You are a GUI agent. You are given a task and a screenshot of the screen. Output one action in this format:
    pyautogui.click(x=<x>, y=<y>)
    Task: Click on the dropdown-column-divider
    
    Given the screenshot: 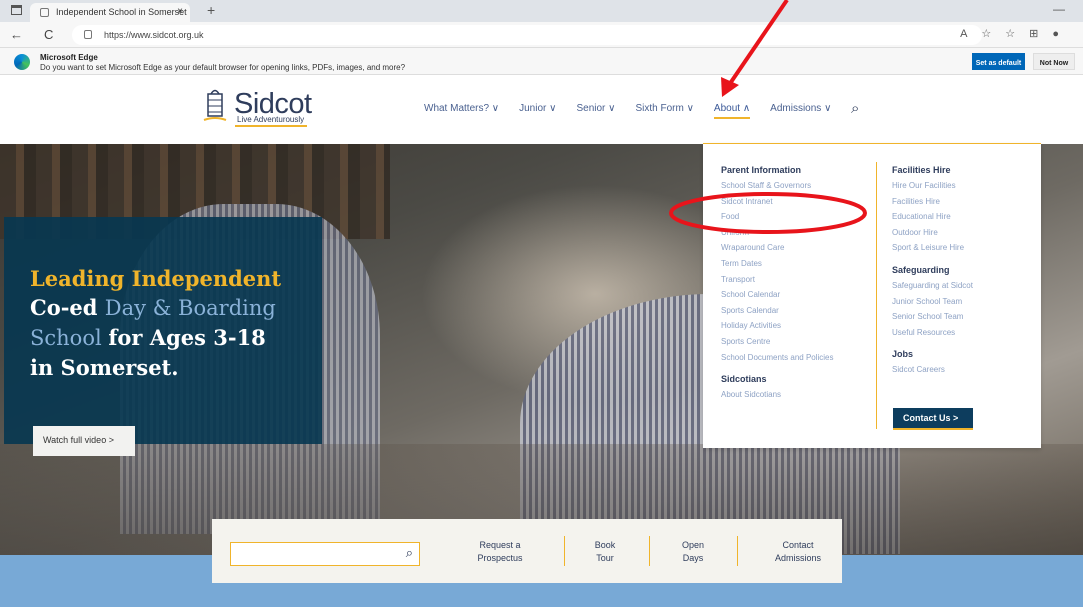 What is the action you would take?
    pyautogui.click(x=876, y=295)
    